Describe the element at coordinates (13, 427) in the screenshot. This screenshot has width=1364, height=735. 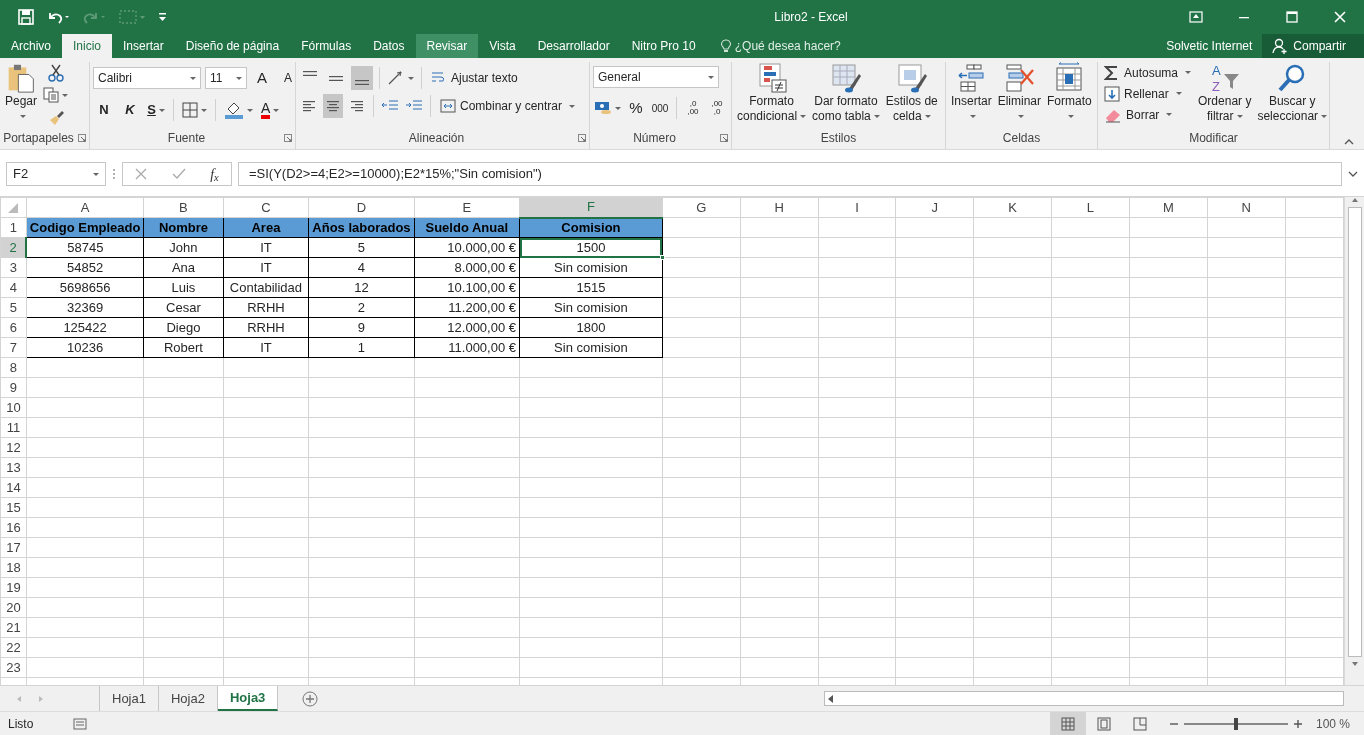
I see `row-header: 11` at that location.